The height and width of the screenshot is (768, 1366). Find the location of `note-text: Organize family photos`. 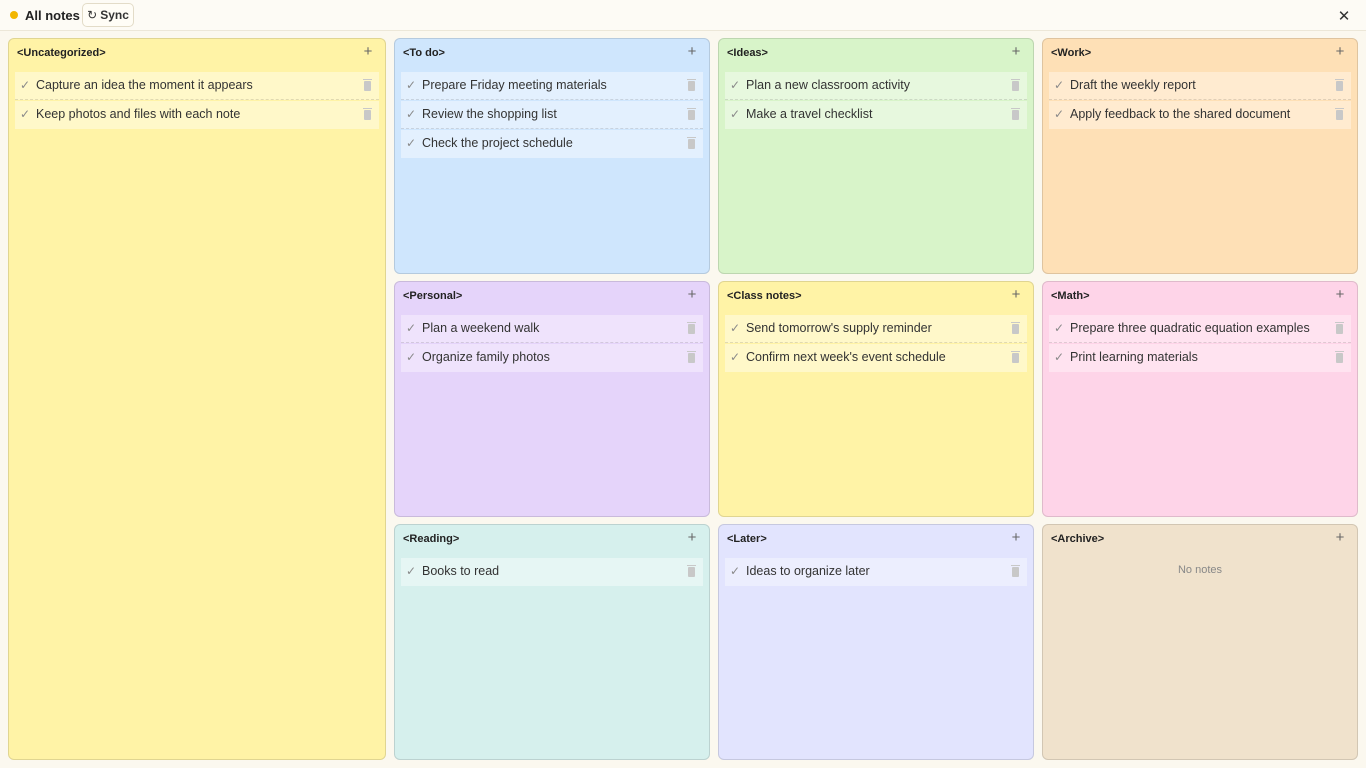

note-text: Organize family photos is located at coordinates (486, 357).